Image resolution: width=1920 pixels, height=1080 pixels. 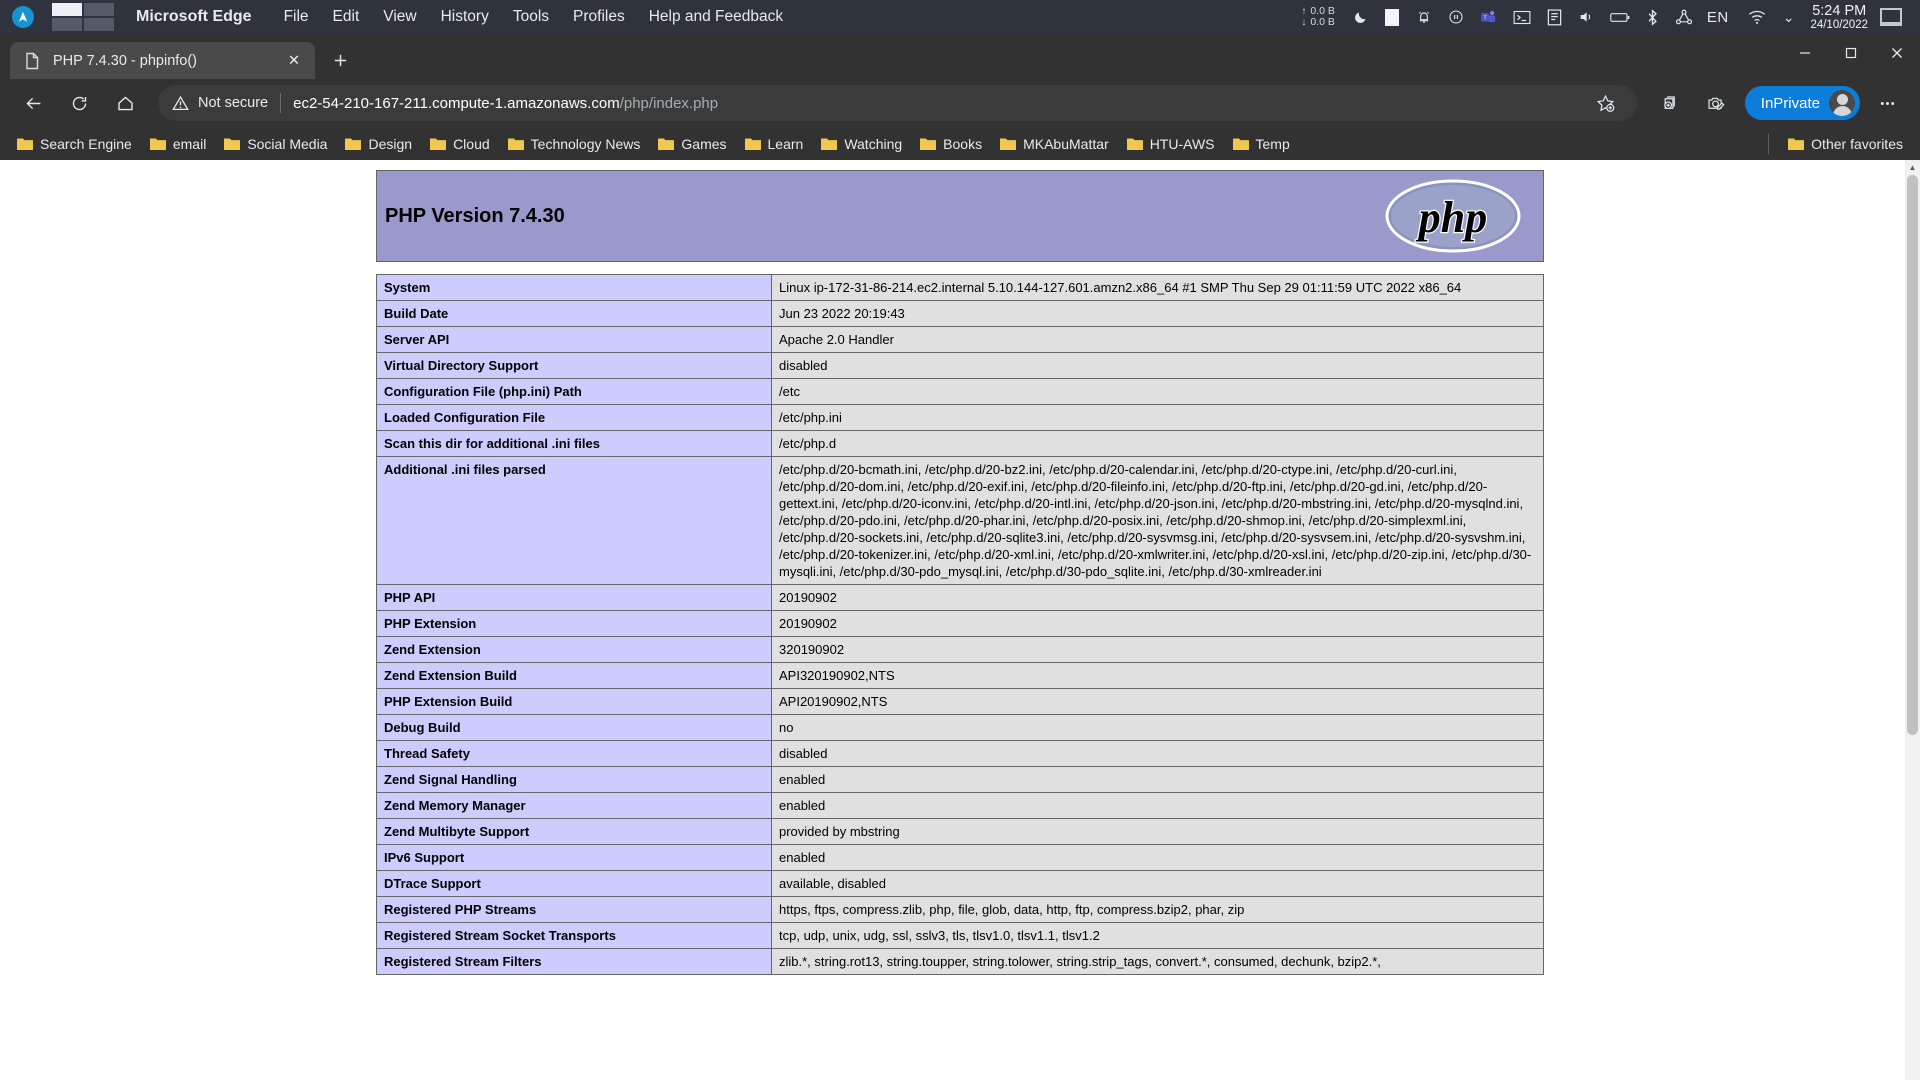 I want to click on tab-close-icon: ✕, so click(x=294, y=61).